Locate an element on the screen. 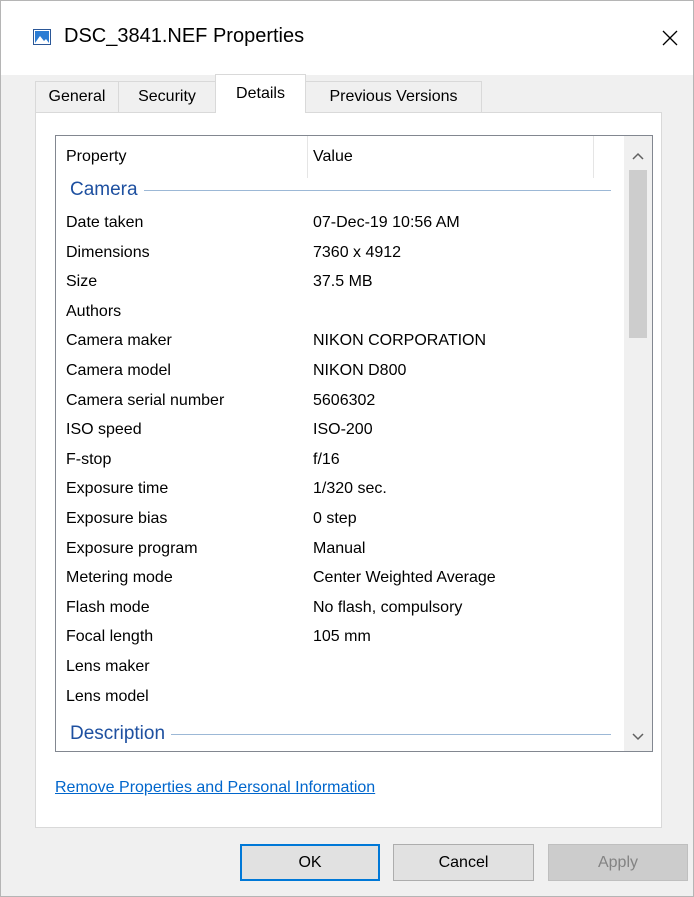  chevron-up-icon is located at coordinates (638, 156).